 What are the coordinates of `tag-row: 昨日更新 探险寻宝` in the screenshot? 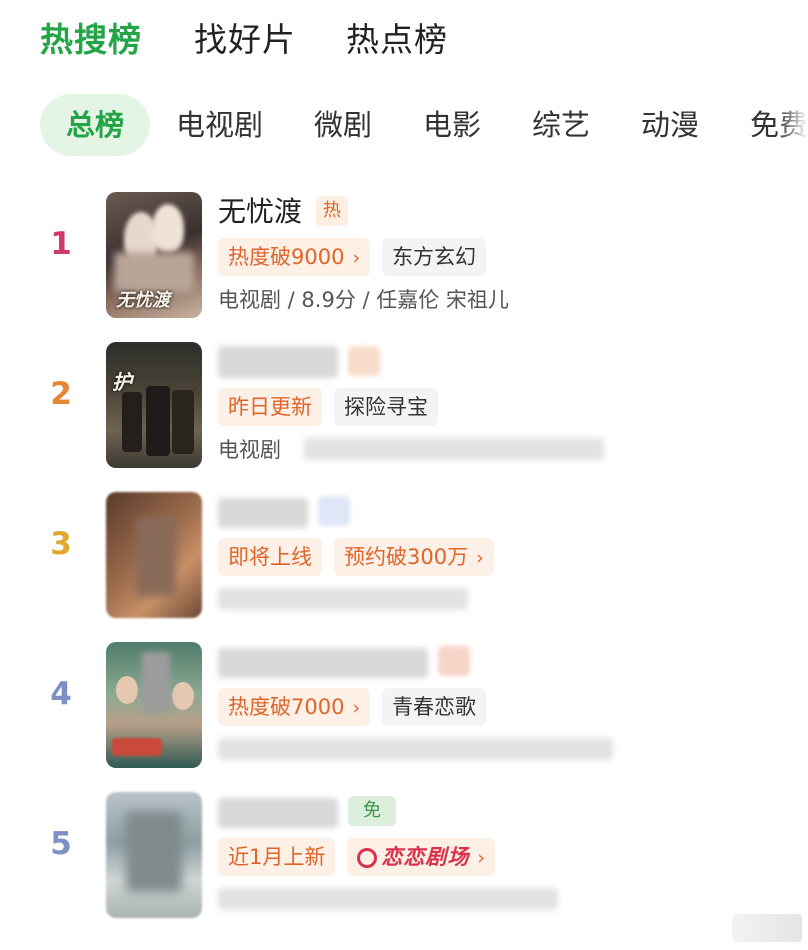 It's located at (334, 408).